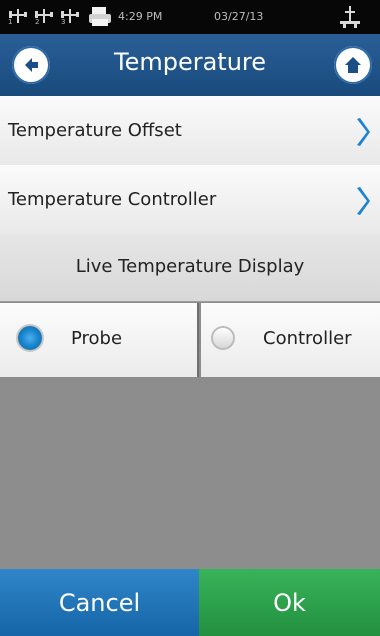 This screenshot has width=380, height=636. Describe the element at coordinates (190, 132) in the screenshot. I see `menu-item-temperature-offset: Temperature Offset` at that location.